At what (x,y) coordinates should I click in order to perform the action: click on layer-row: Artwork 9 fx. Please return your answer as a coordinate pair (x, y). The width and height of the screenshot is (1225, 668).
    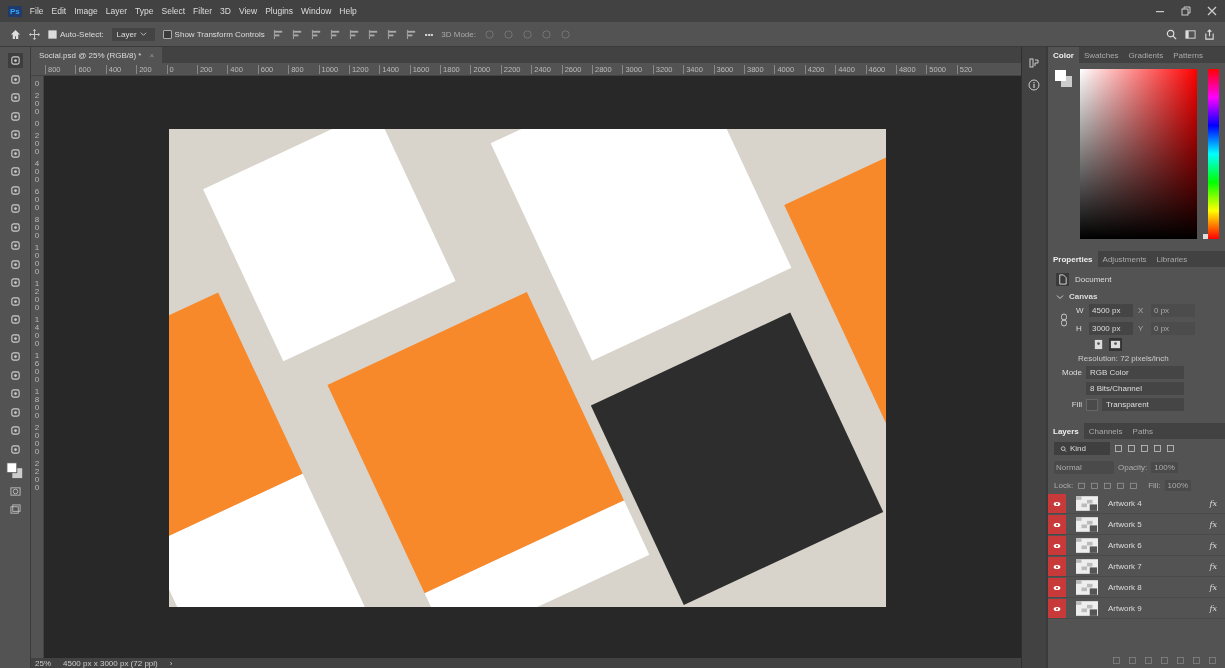
    Looking at the image, I should click on (1136, 609).